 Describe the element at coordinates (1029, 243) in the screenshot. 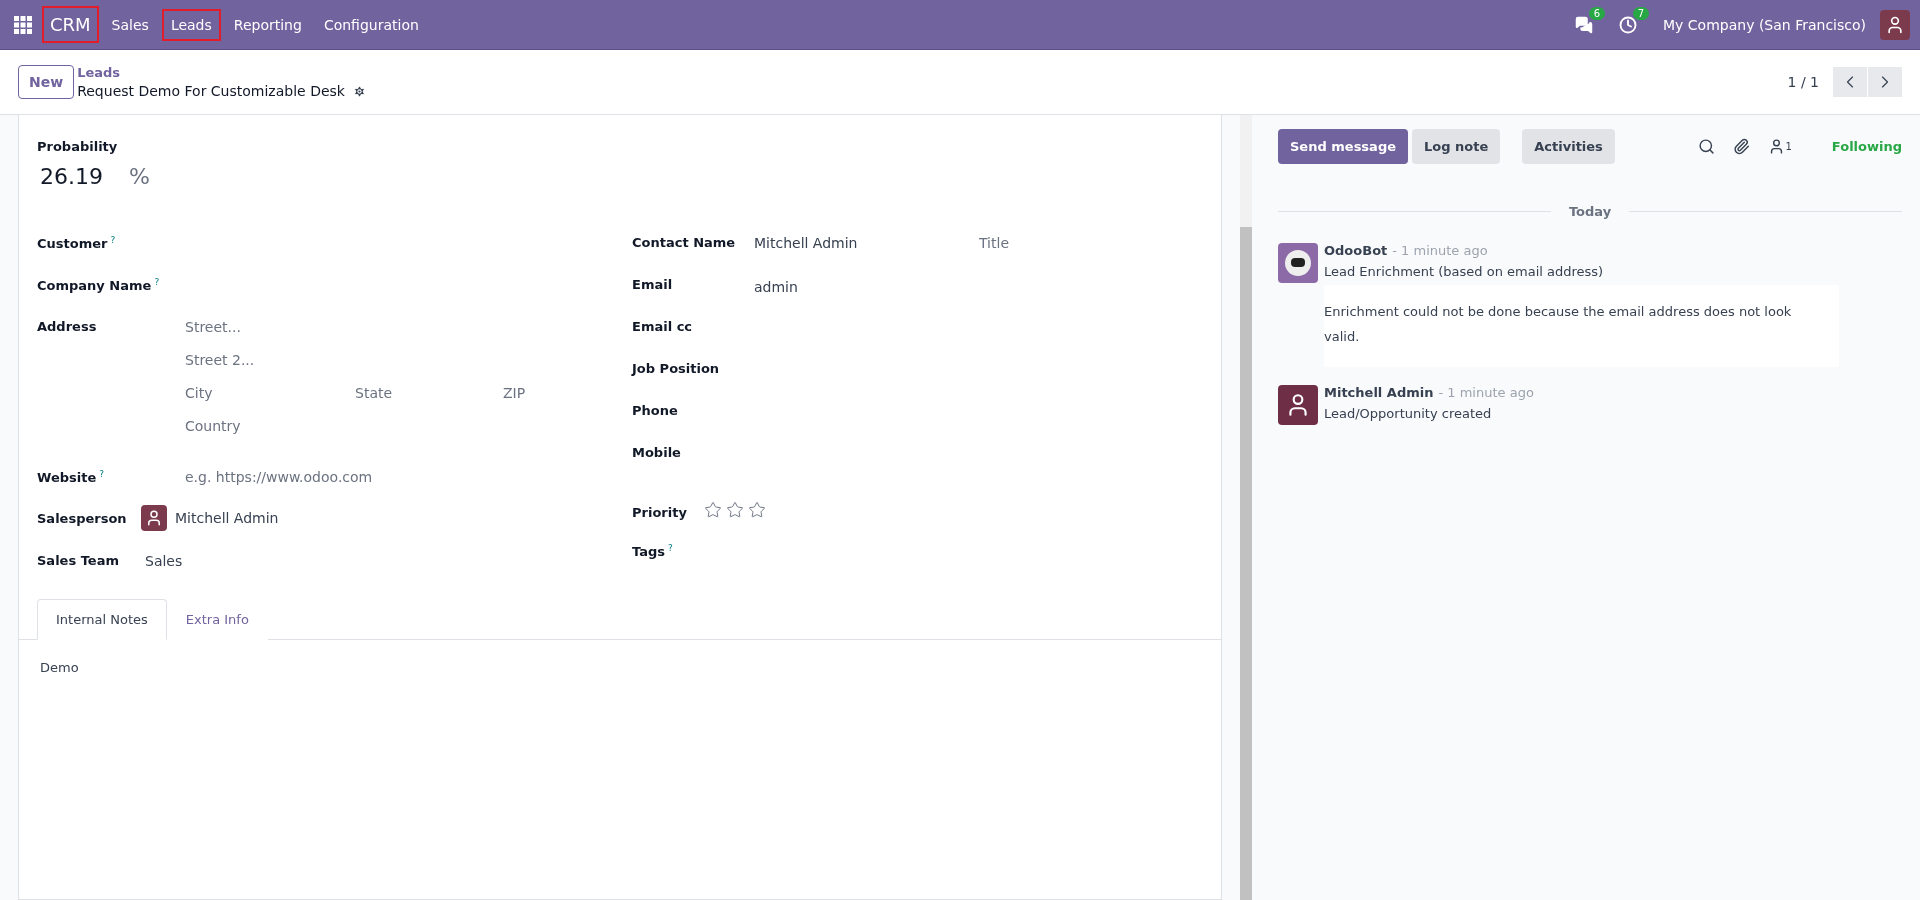

I see `title-field: Title` at that location.